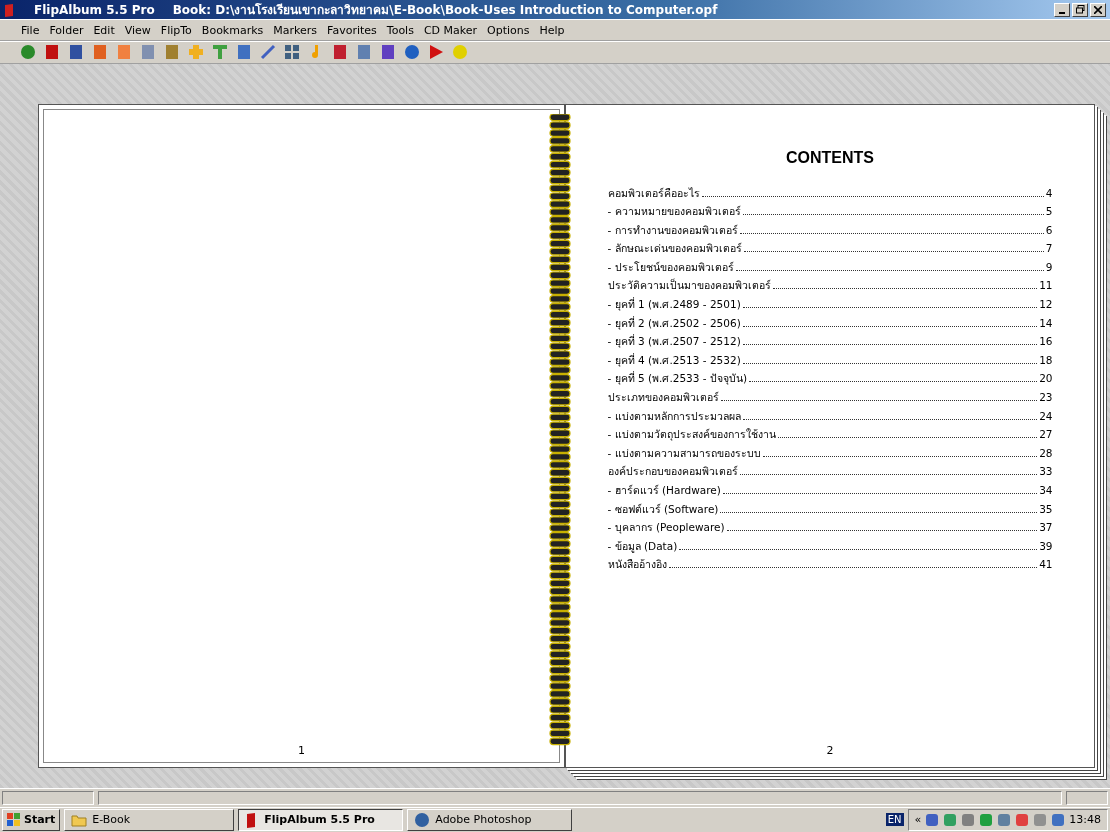 The height and width of the screenshot is (832, 1110). Describe the element at coordinates (664, 490) in the screenshot. I see `entry-title: - ฮาร์ดแวร์ (Hardware)` at that location.